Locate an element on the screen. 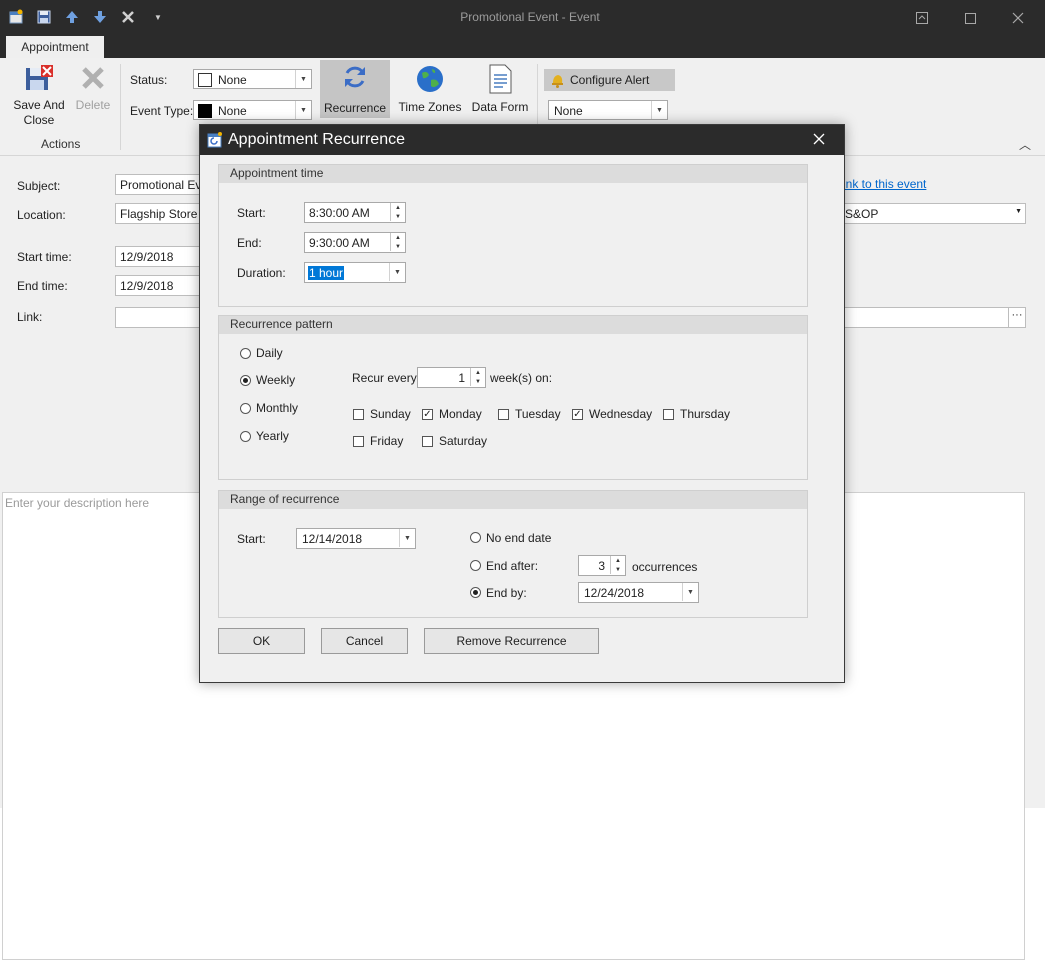 The width and height of the screenshot is (1045, 960). status-combo: None ▼ is located at coordinates (252, 79).